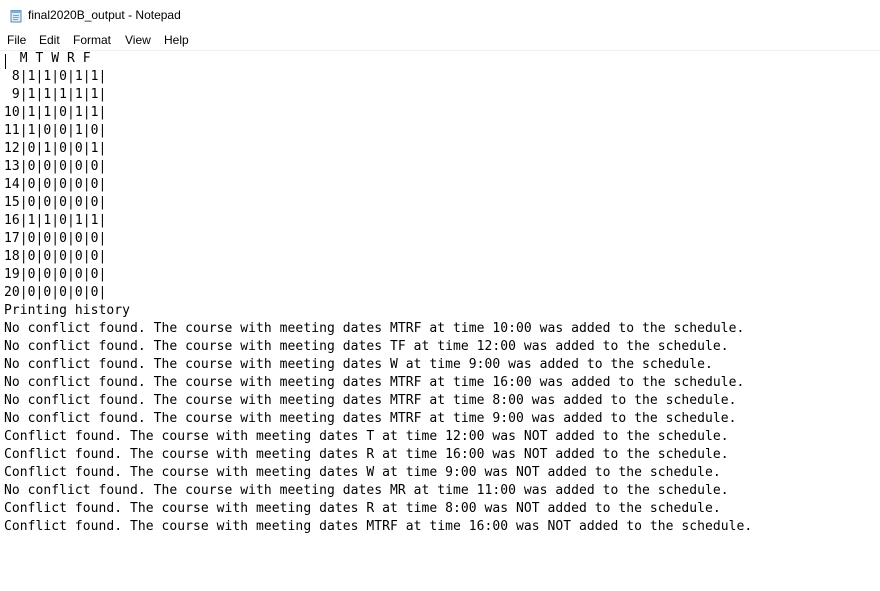  Describe the element at coordinates (55, 274) in the screenshot. I see `text-line: 19|0|0|0|0|0|` at that location.